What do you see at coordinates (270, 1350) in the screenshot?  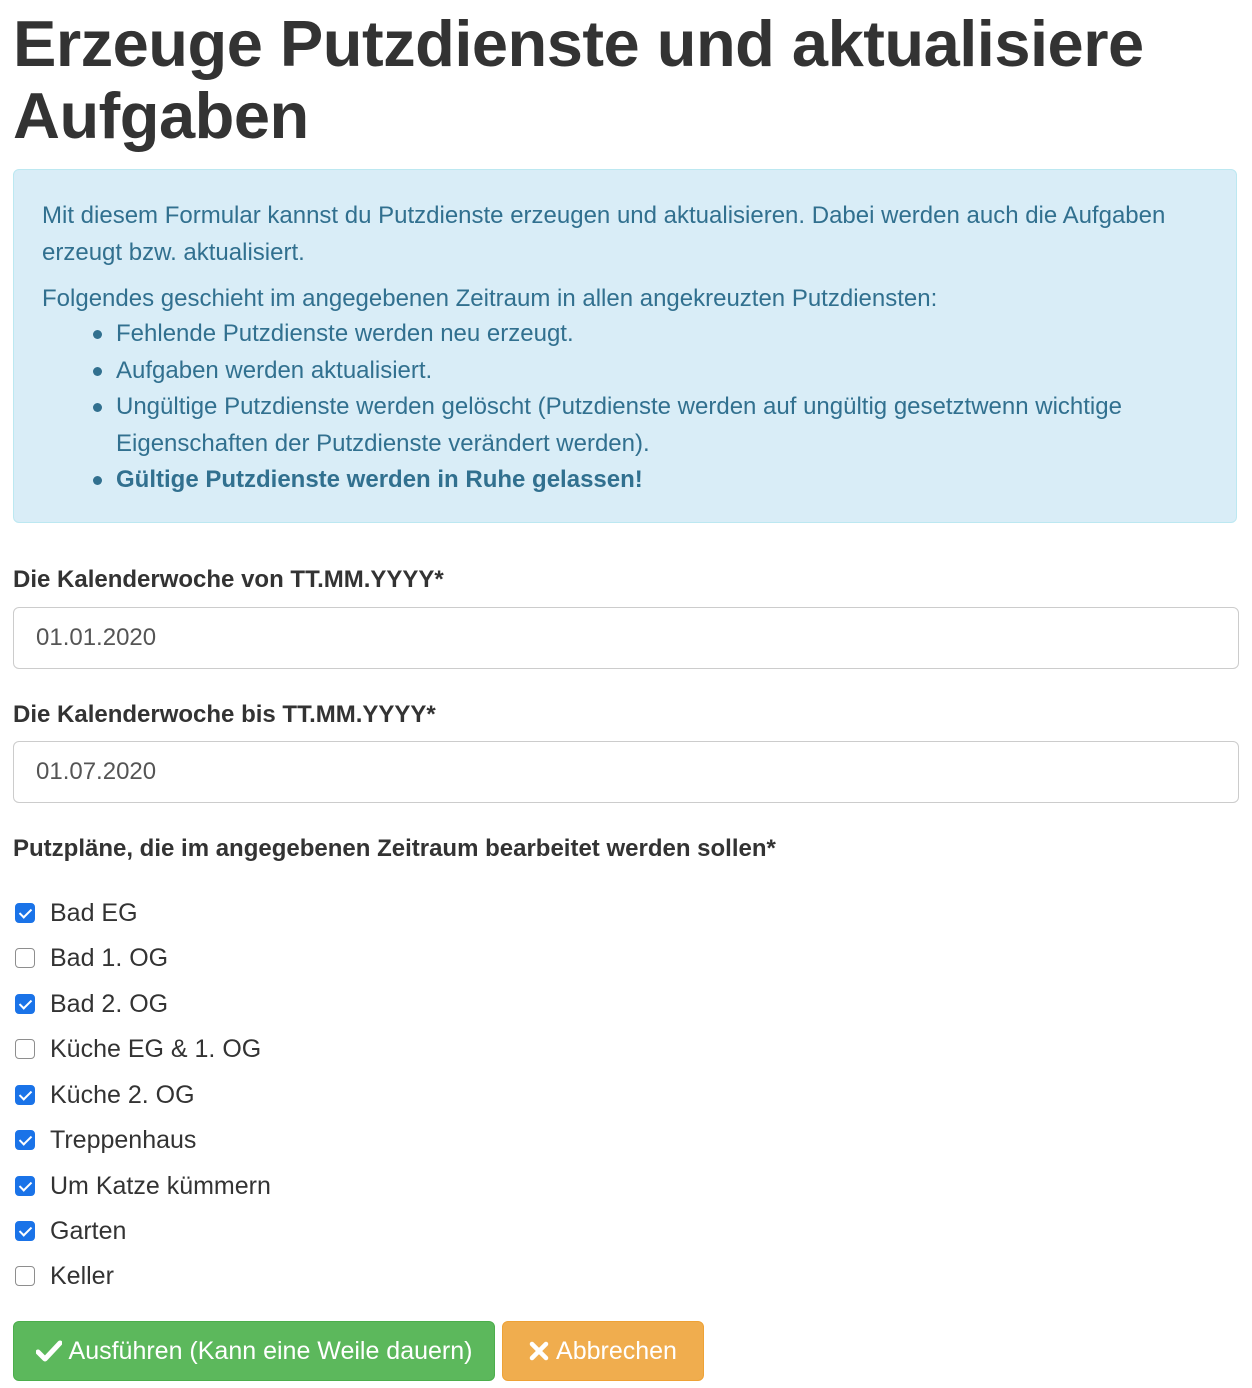 I see `run-button-label: Ausführen (Kann eine Weile dauern)` at bounding box center [270, 1350].